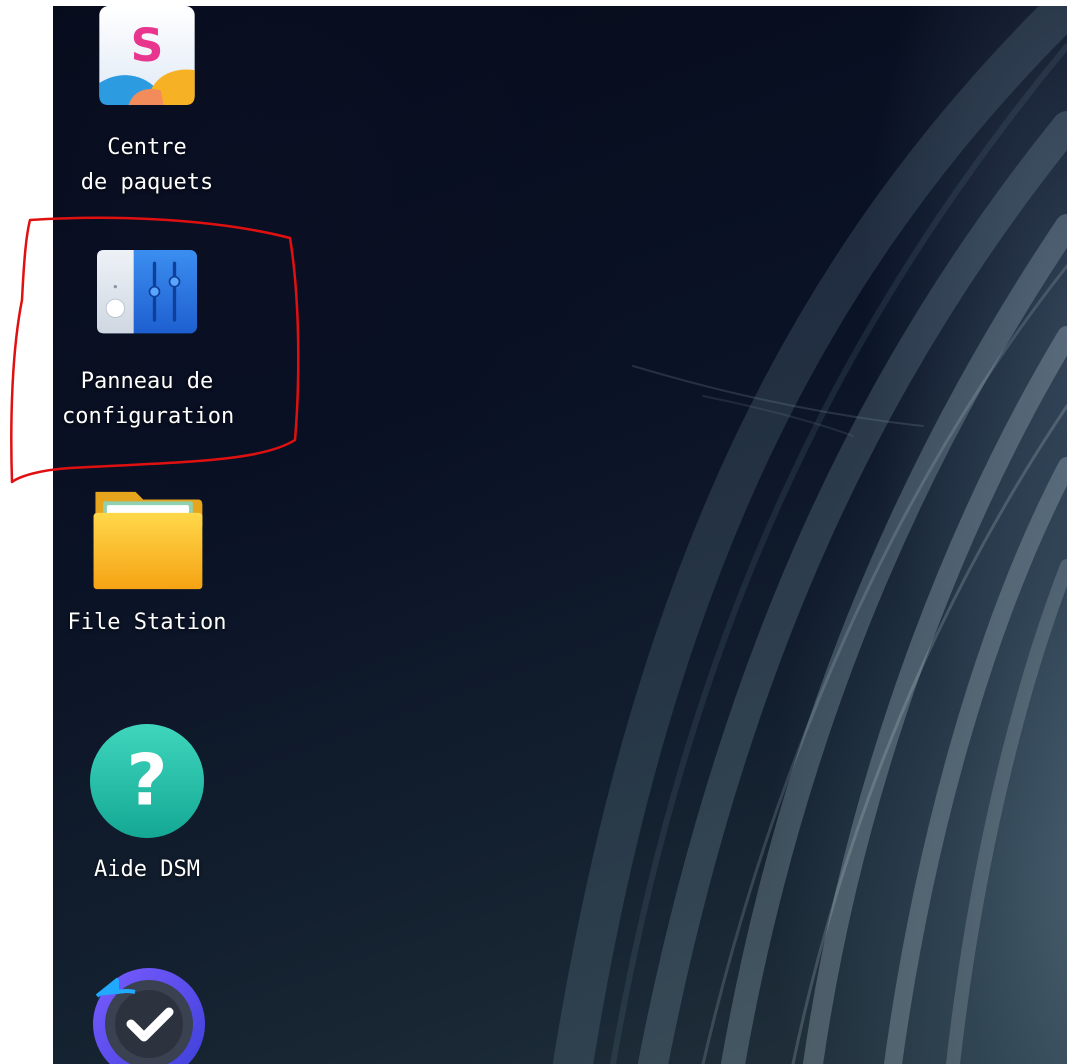 The image size is (1067, 1064). Describe the element at coordinates (148, 399) in the screenshot. I see `icon-label: Panneau de configuration` at that location.